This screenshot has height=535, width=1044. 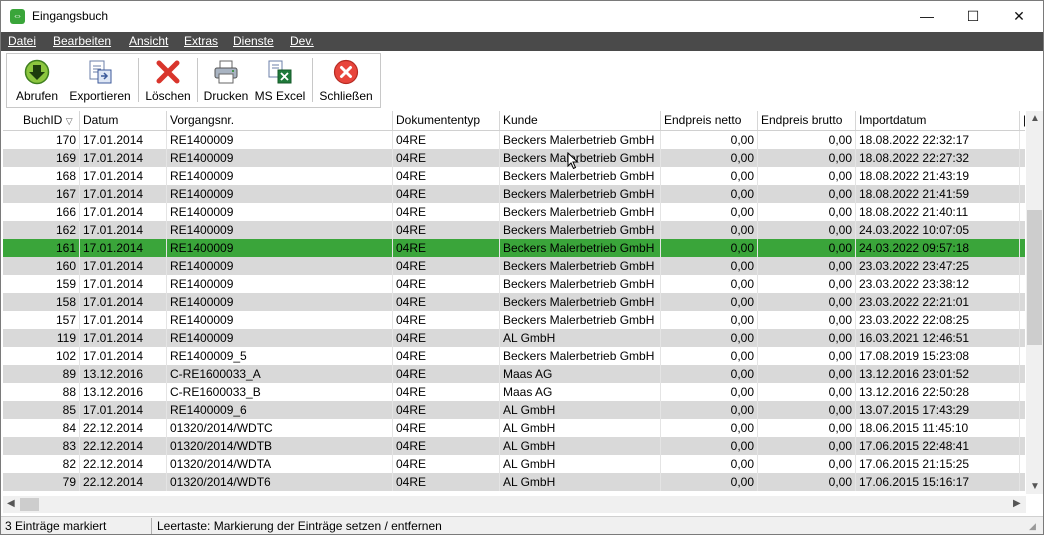 I want to click on window-title: Eingangsbuch, so click(x=70, y=16).